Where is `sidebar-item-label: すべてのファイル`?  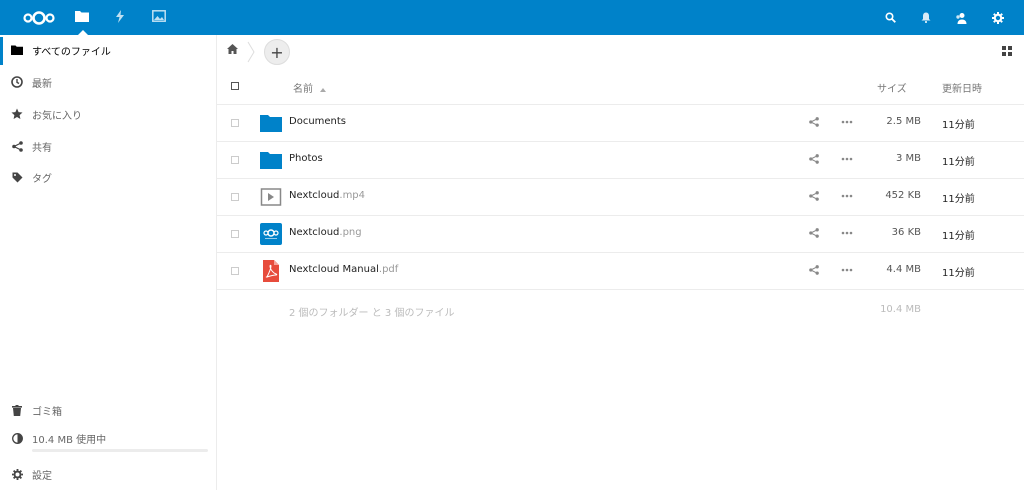 sidebar-item-label: すべてのファイル is located at coordinates (71, 52).